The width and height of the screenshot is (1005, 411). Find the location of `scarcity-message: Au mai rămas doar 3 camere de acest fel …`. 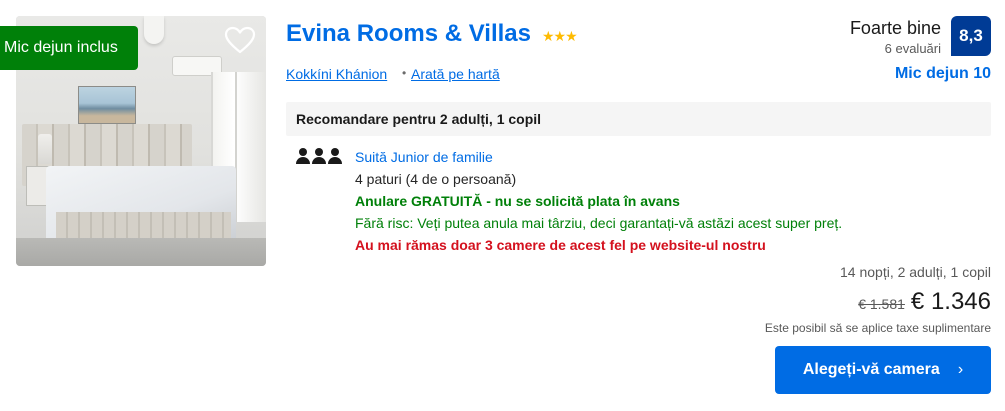

scarcity-message: Au mai rămas doar 3 camere de acest fel … is located at coordinates (560, 245).